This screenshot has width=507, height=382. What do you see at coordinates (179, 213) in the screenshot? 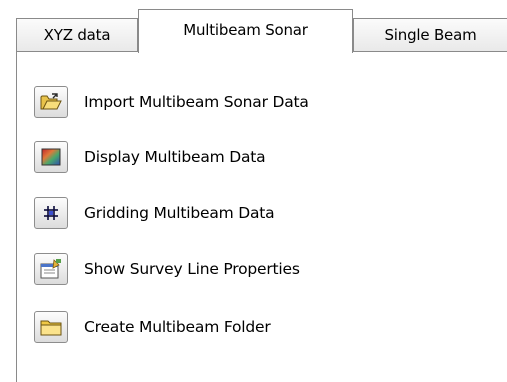
I see `gridding-multibeam-label: Gridding Multibeam Data` at bounding box center [179, 213].